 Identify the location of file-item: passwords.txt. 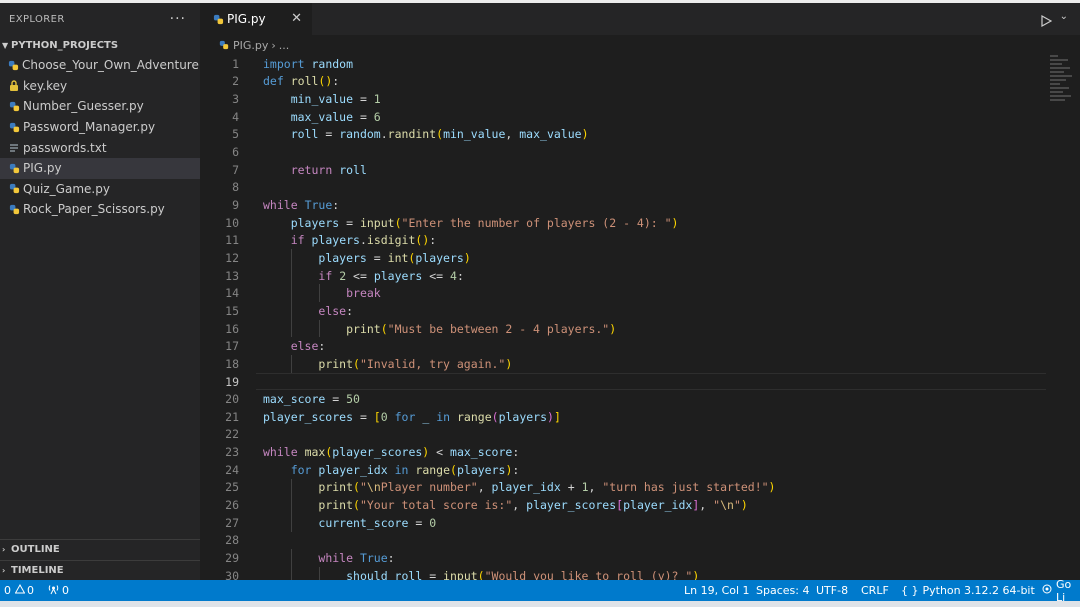
(100, 147).